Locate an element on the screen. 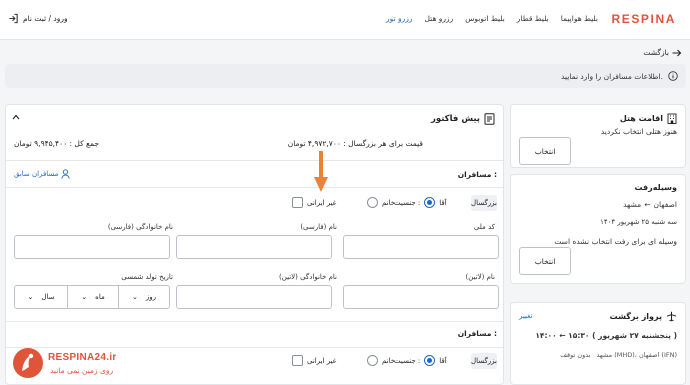  hotel-title: اقامت هتل is located at coordinates (641, 118).